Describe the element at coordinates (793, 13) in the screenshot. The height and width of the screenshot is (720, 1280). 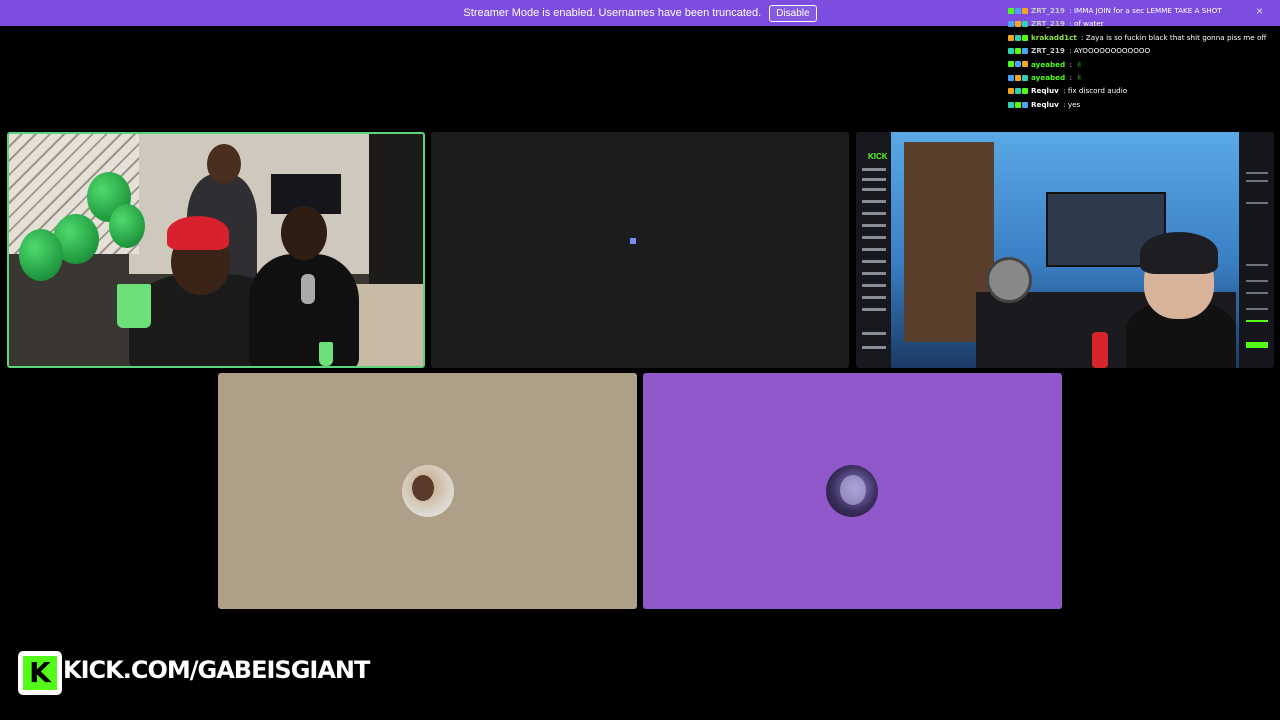
I see `disable-button: Disable` at that location.